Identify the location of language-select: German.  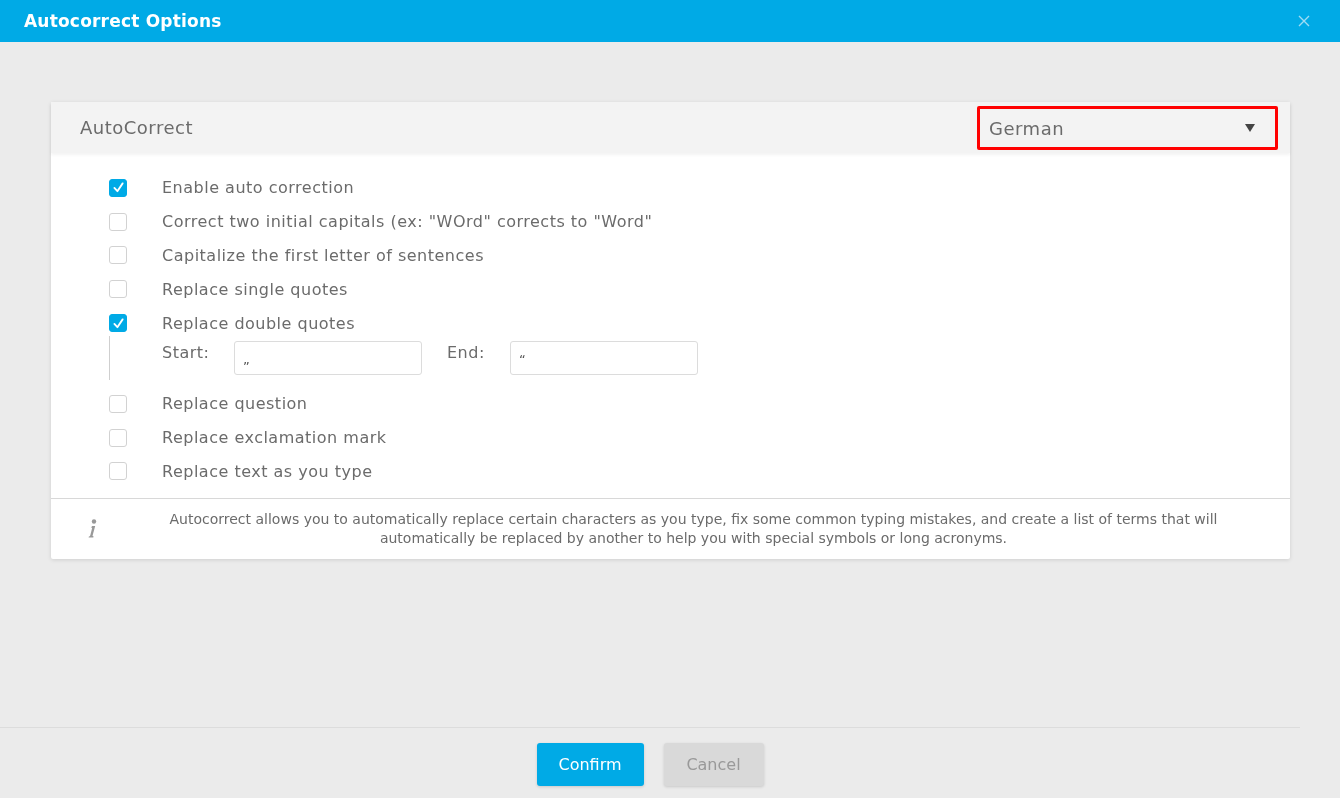
(1127, 128).